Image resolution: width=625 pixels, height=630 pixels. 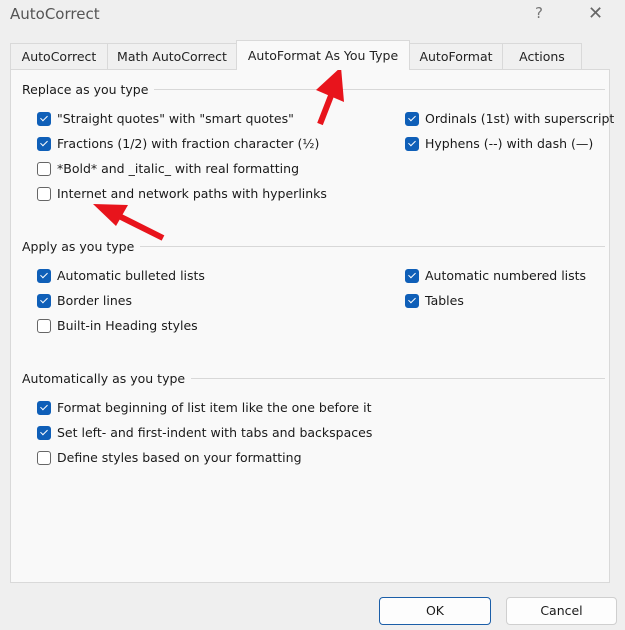 I want to click on arrow-to-tab-icon, so click(x=330, y=96).